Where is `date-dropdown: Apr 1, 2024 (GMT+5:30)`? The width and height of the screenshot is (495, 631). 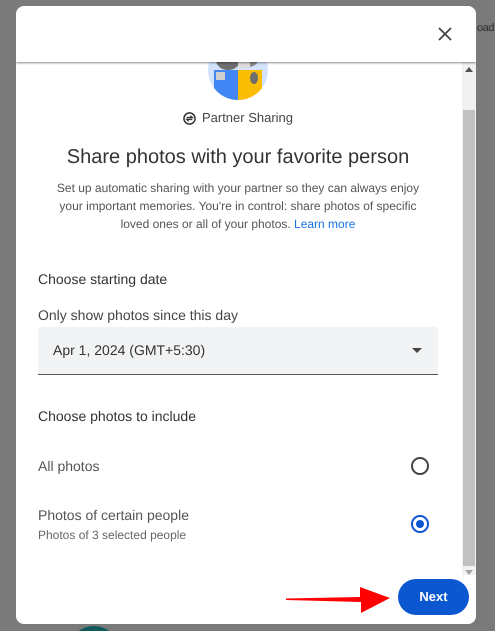
date-dropdown: Apr 1, 2024 (GMT+5:30) is located at coordinates (238, 351).